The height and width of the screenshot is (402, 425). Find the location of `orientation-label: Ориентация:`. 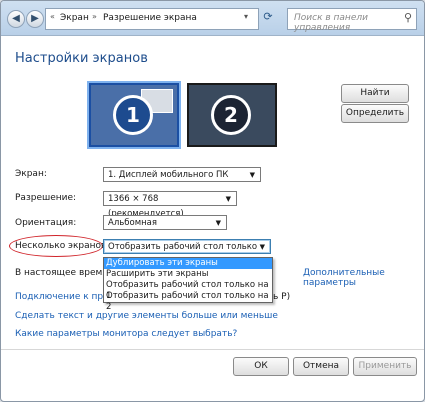

orientation-label: Ориентация: is located at coordinates (46, 223).